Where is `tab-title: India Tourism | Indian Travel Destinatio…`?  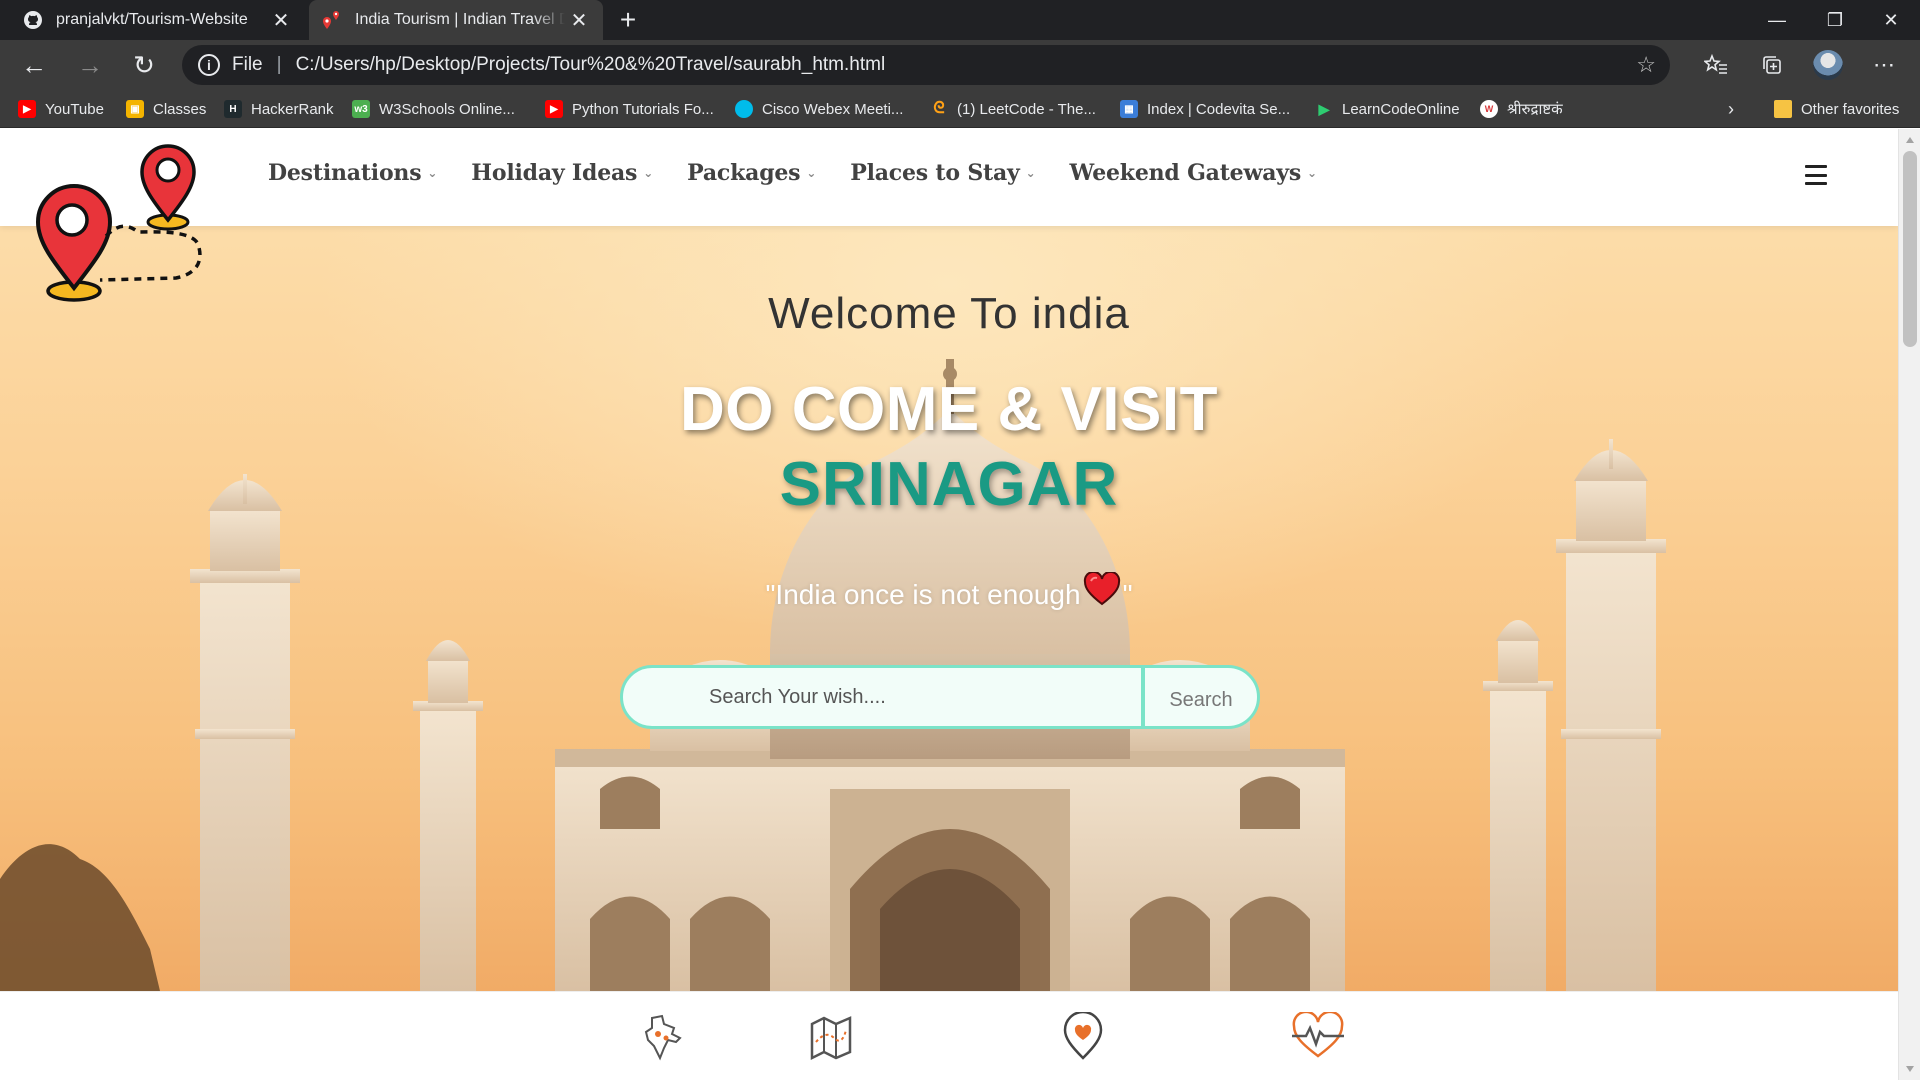
tab-title: India Tourism | Indian Travel Destinatio… is located at coordinates (460, 19).